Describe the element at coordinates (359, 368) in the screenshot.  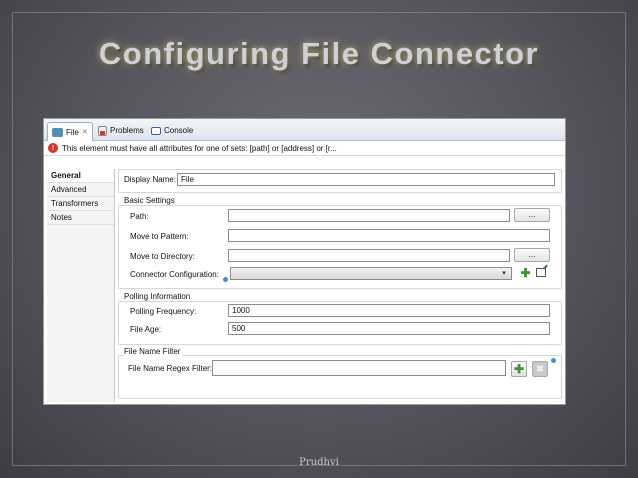
I see `file-name-regex-input` at that location.